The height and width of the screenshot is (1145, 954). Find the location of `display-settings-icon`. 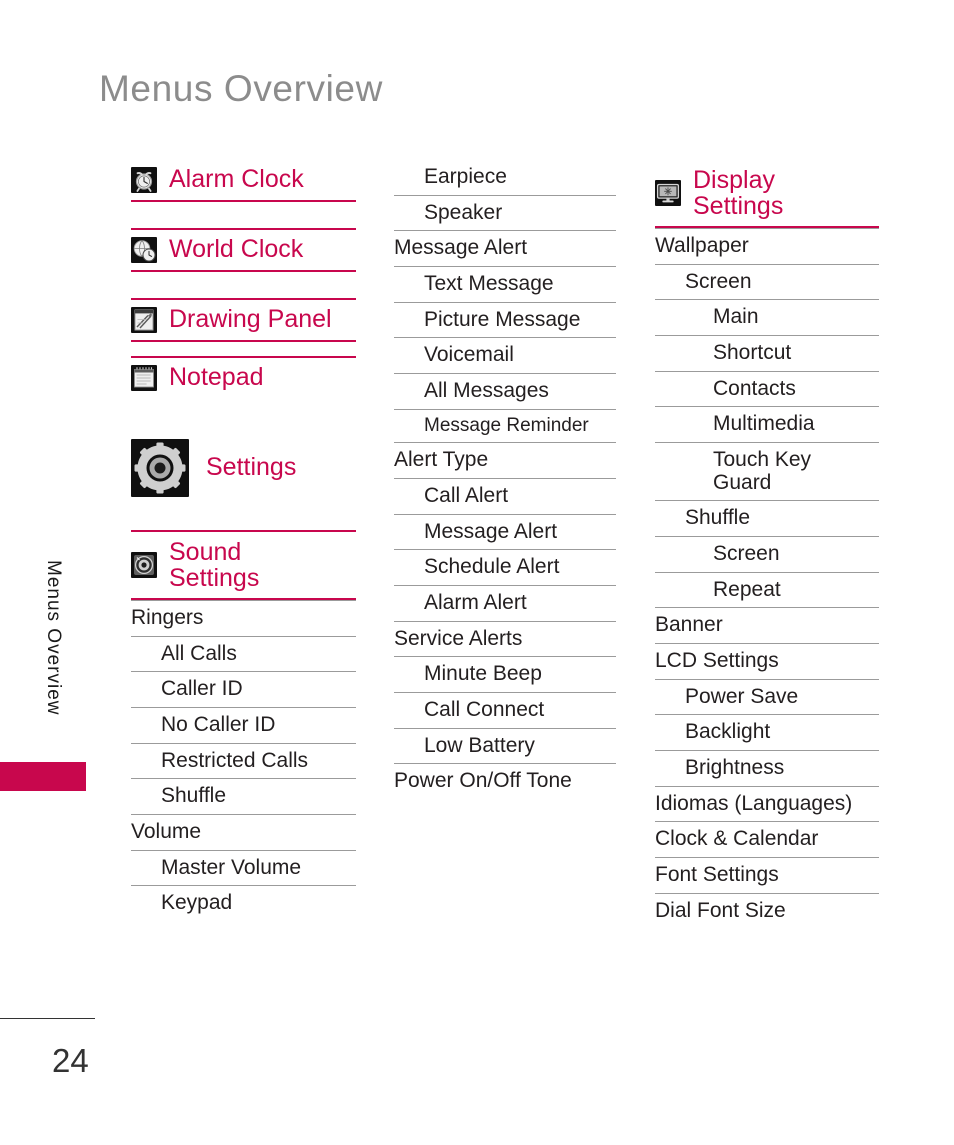

display-settings-icon is located at coordinates (668, 193).